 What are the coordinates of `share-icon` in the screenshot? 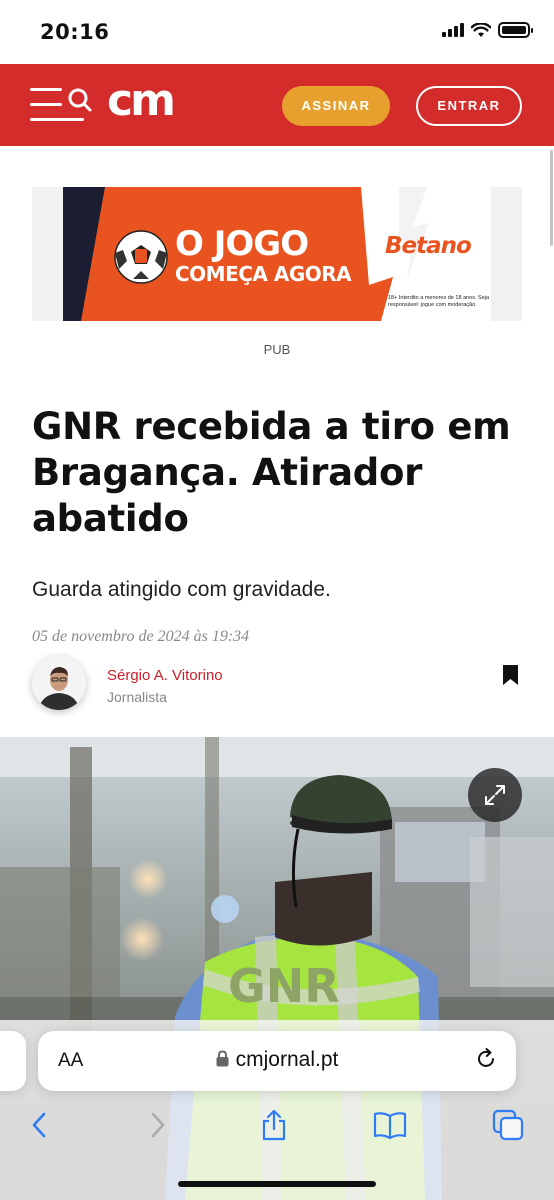 It's located at (274, 1125).